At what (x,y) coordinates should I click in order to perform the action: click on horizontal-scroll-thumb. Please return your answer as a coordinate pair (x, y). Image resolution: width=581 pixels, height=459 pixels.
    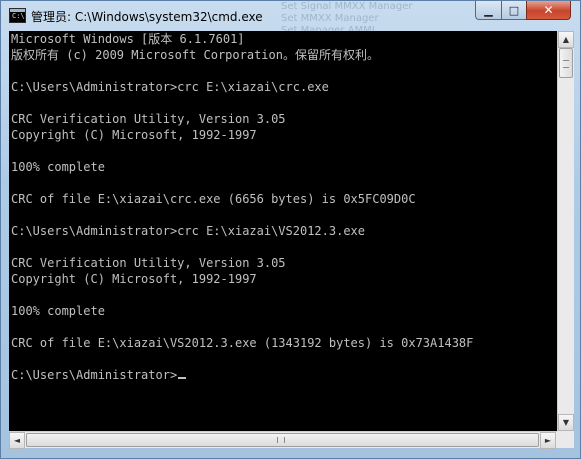
    Looking at the image, I should click on (282, 440).